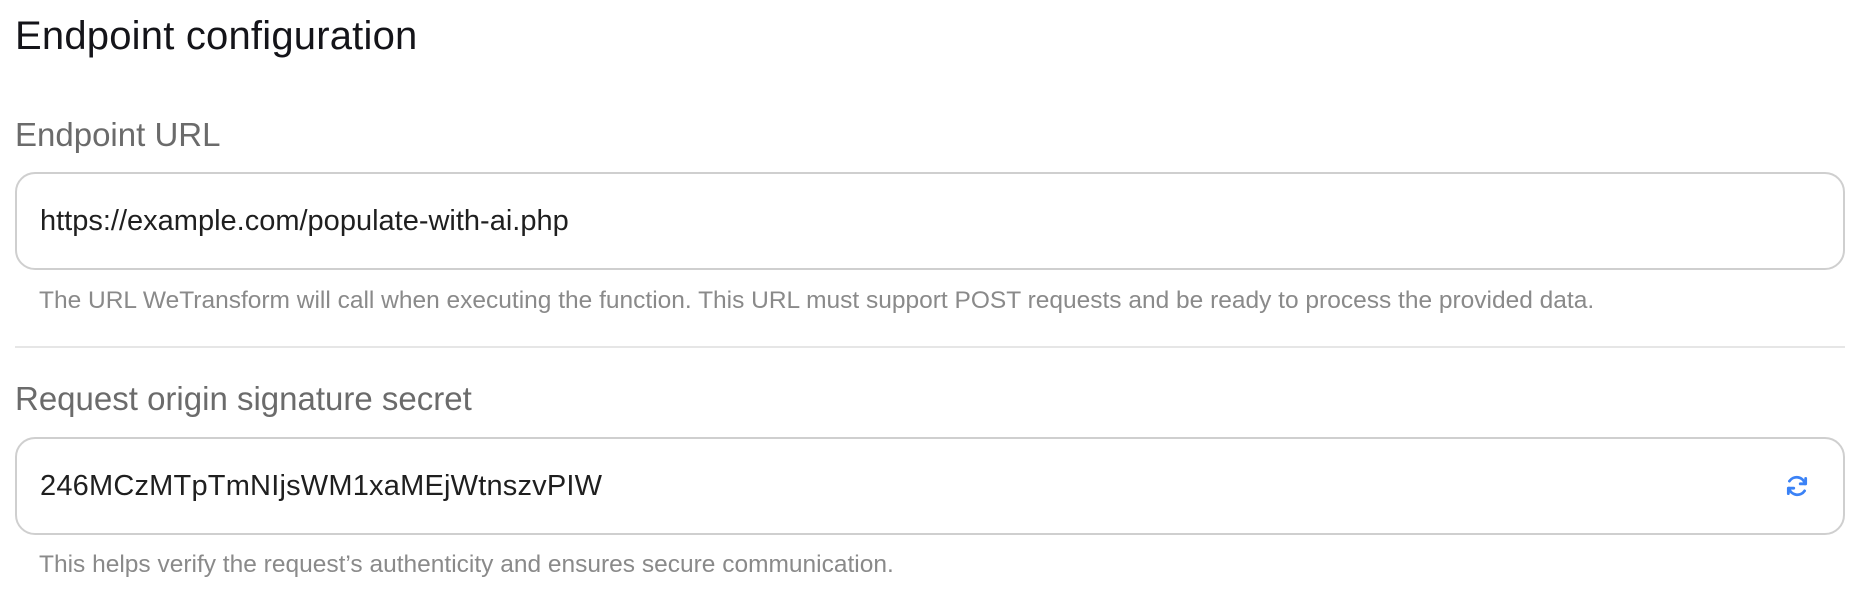 The height and width of the screenshot is (602, 1866). I want to click on signature-secret-value: 246MCzMTpTmNIjsWM1xaMEjWtnszvPIW, so click(897, 486).